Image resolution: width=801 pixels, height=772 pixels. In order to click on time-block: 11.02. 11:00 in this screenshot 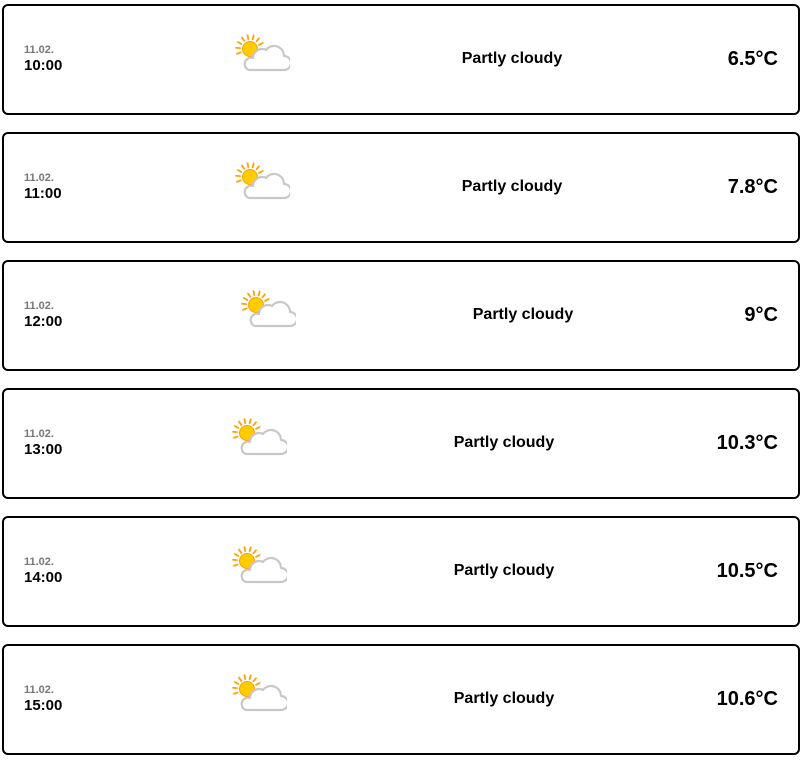, I will do `click(64, 187)`.